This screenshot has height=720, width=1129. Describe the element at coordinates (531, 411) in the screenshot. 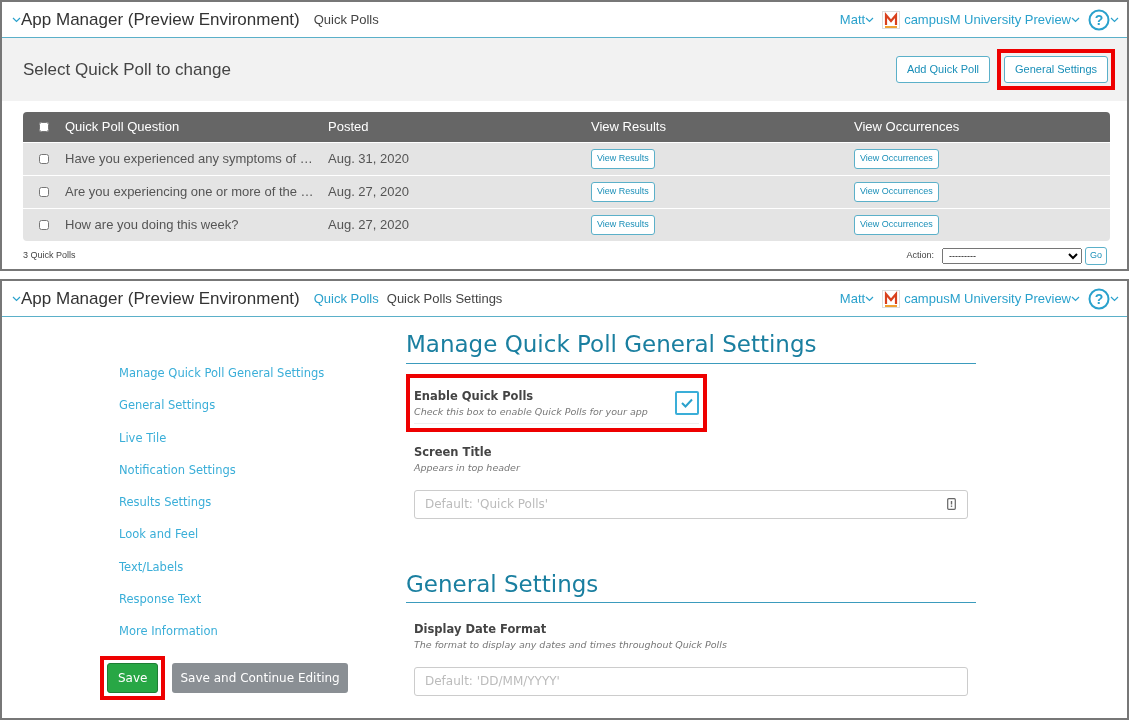

I see `help-text: Check this box to enable Quick Polls for your app` at that location.